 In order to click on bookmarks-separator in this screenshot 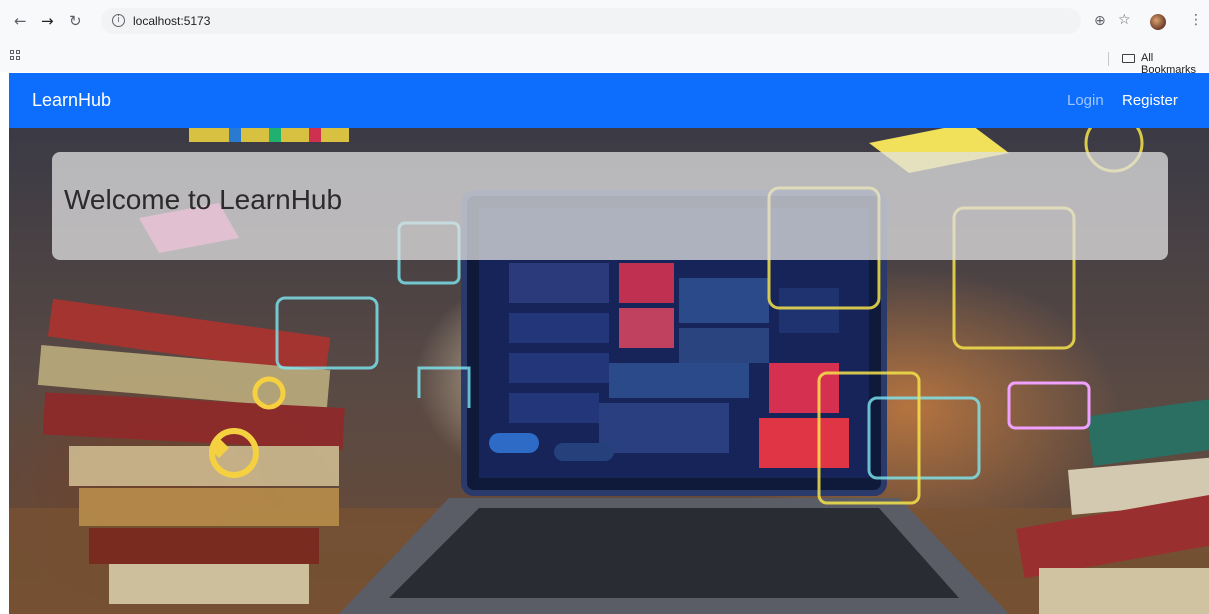, I will do `click(1108, 59)`.